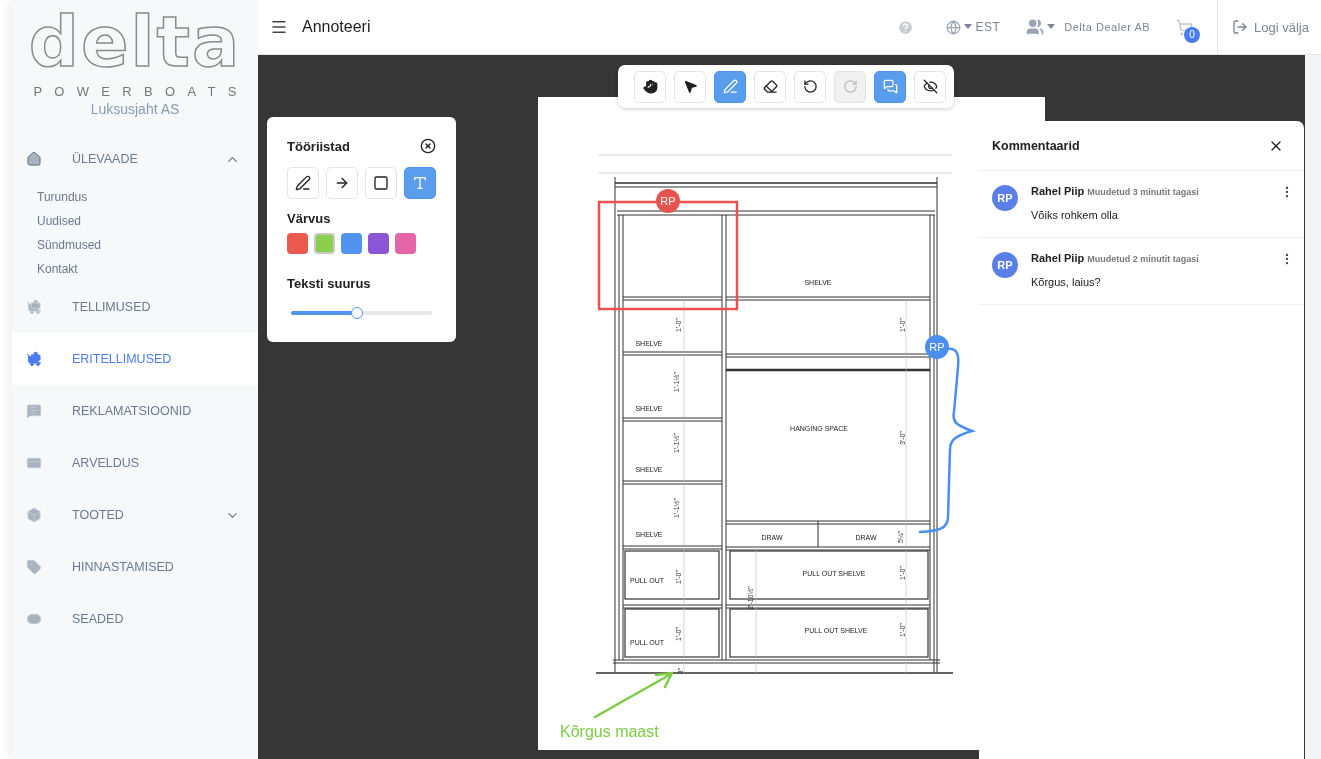 This screenshot has height=759, width=1321. What do you see at coordinates (850, 86) in the screenshot?
I see `redo-icon` at bounding box center [850, 86].